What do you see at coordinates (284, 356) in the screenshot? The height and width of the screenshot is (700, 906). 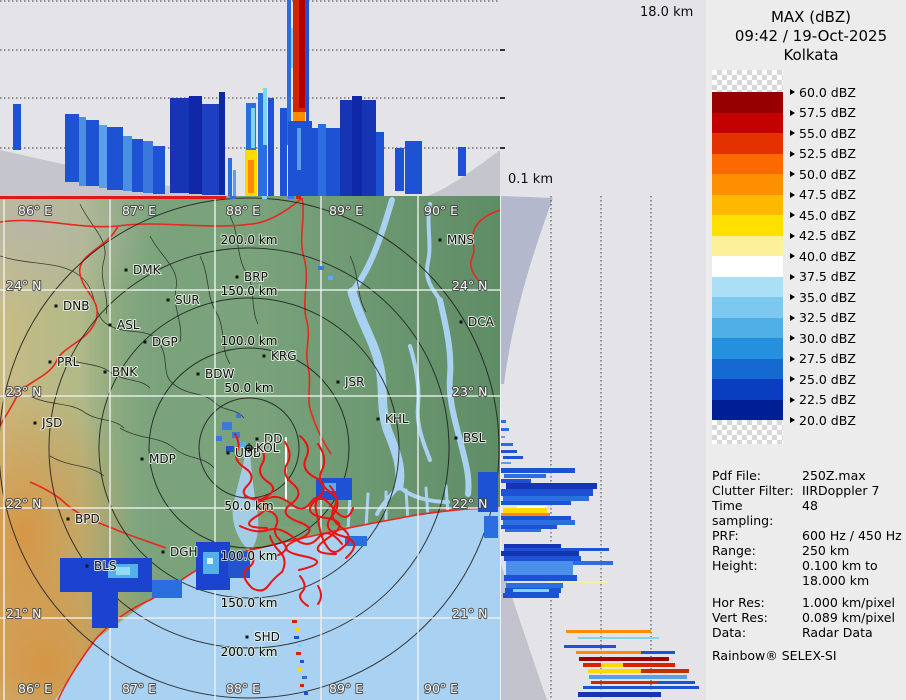 I see `station-label: KRG` at bounding box center [284, 356].